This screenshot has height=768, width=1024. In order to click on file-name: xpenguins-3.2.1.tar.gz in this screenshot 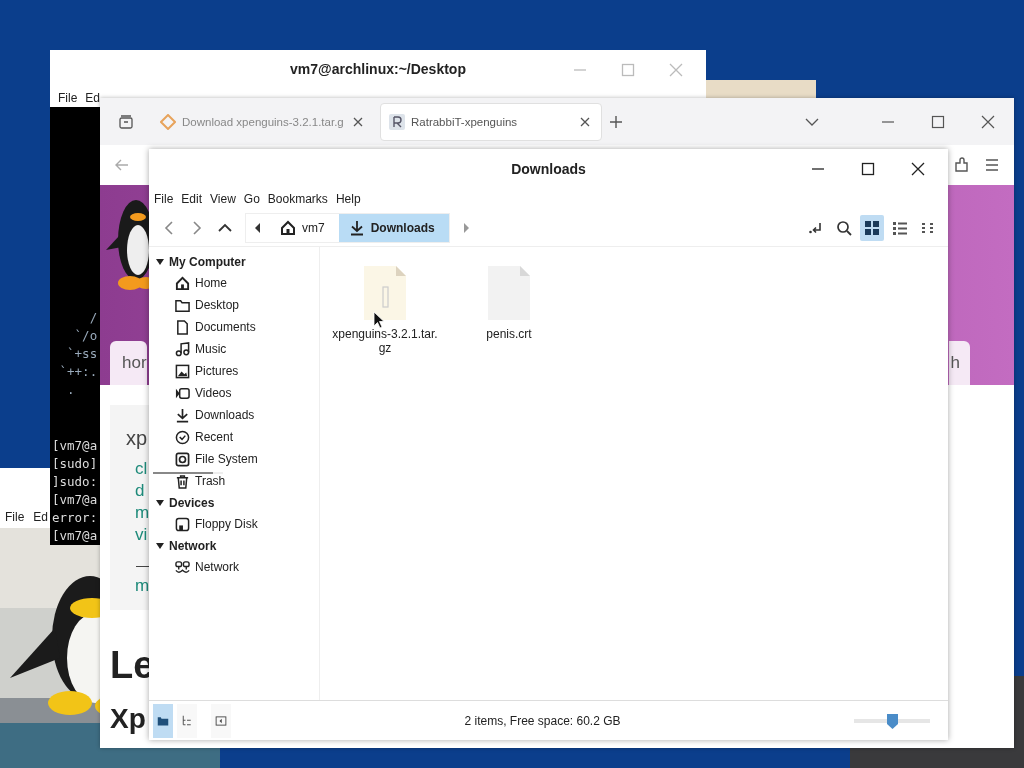, I will do `click(385, 341)`.